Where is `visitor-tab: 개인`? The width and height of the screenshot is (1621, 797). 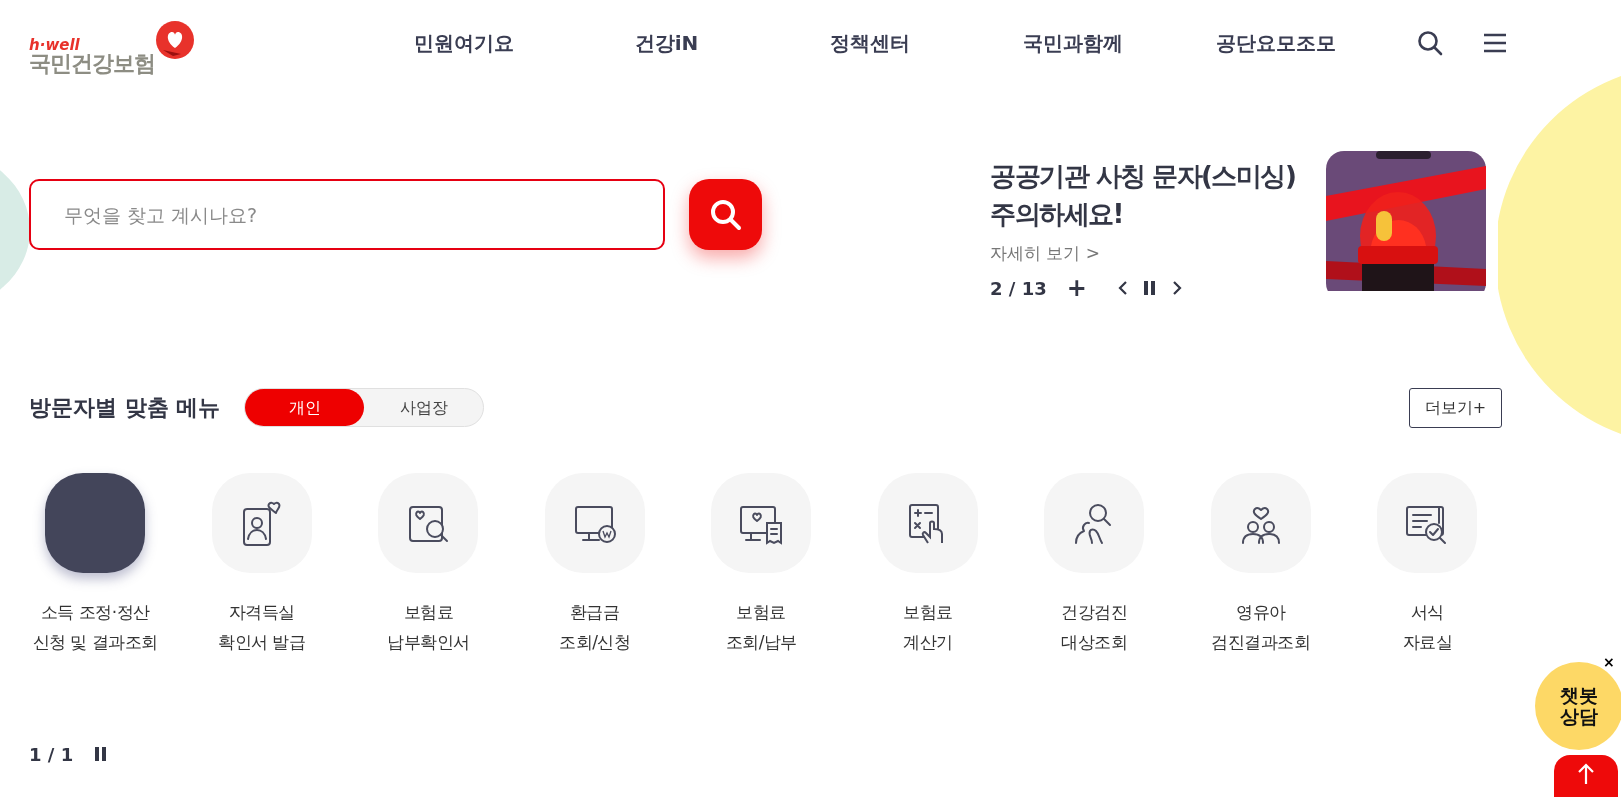
visitor-tab: 개인 is located at coordinates (305, 408).